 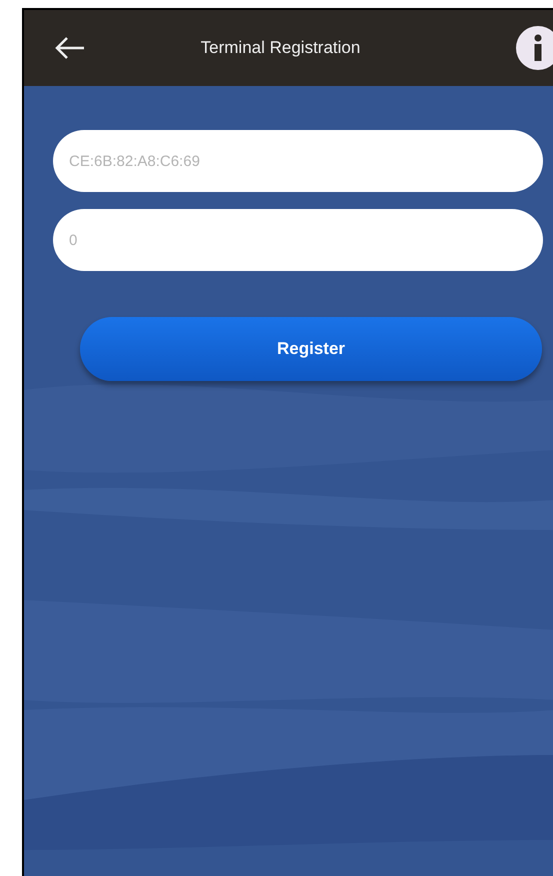 What do you see at coordinates (281, 48) in the screenshot?
I see `page-title: Terminal Registration` at bounding box center [281, 48].